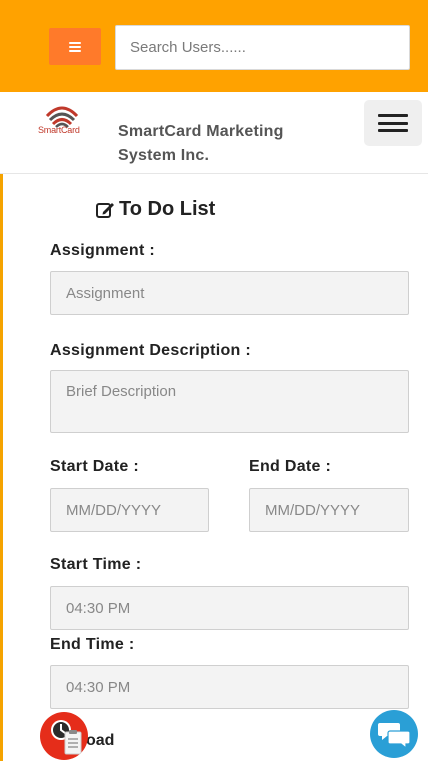 The image size is (428, 761). What do you see at coordinates (92, 644) in the screenshot?
I see `end-time-label: End Time :` at bounding box center [92, 644].